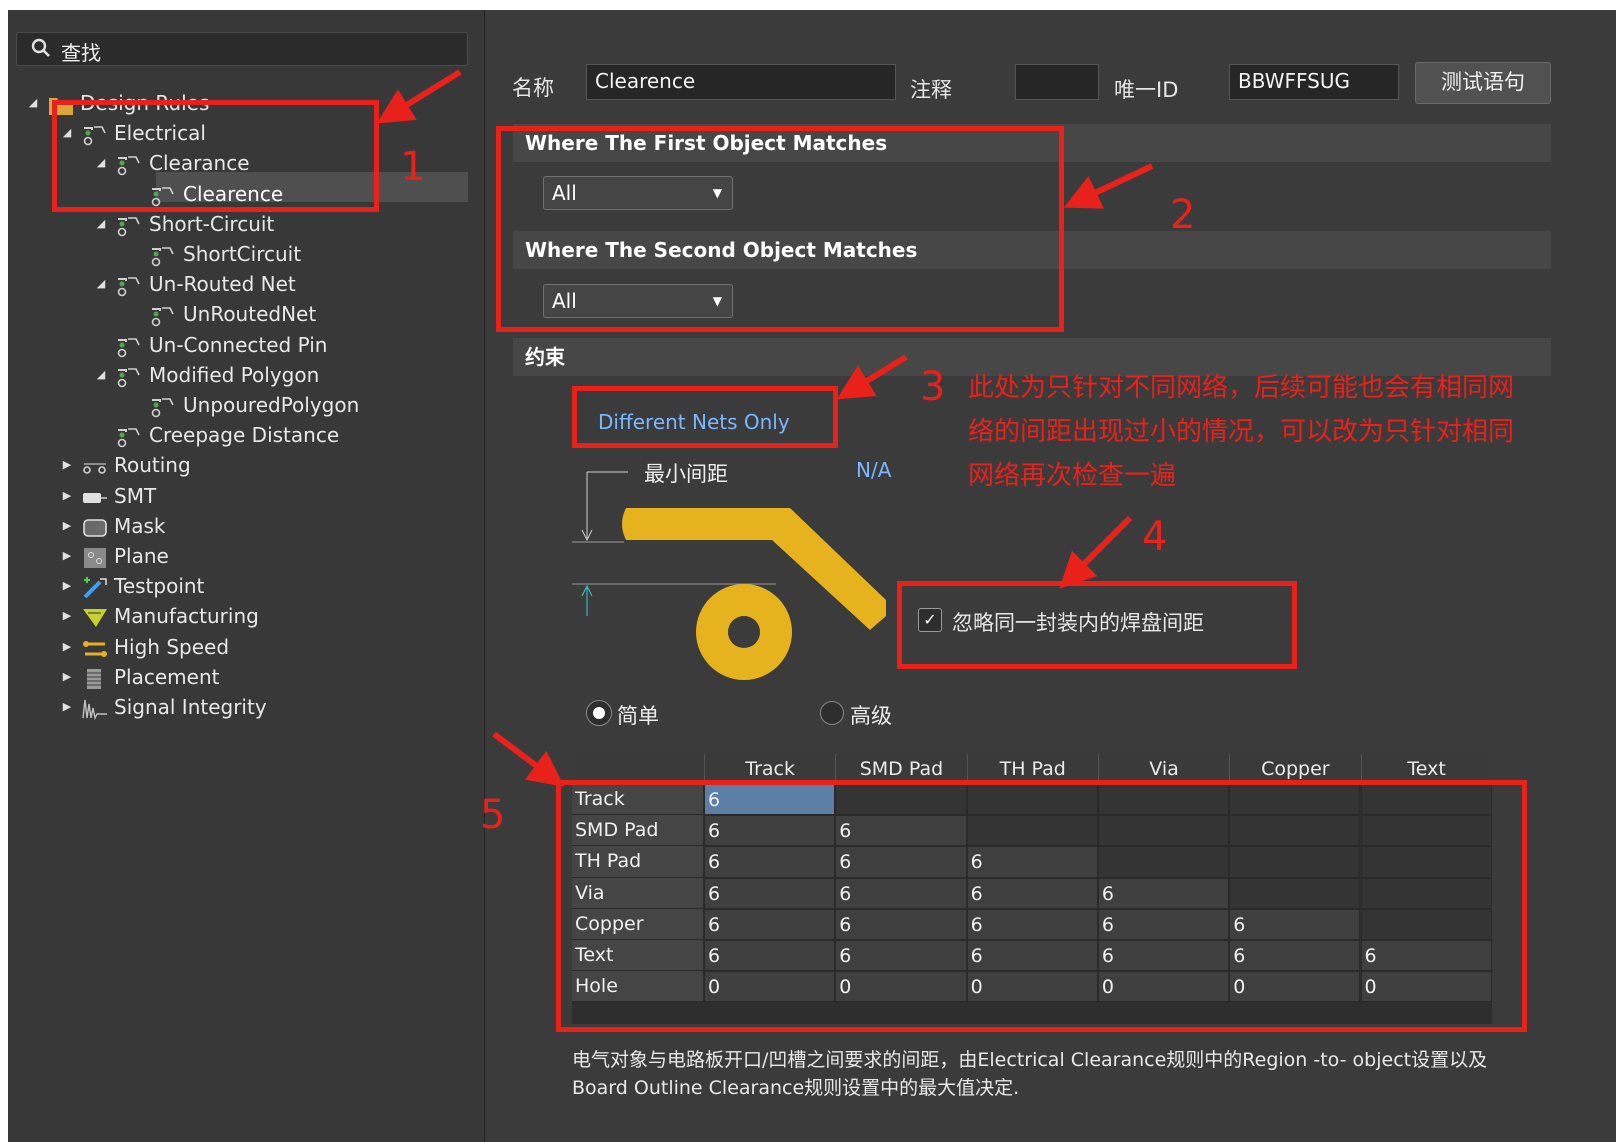 The width and height of the screenshot is (1616, 1142). I want to click on annotation-number-4: 4, so click(1155, 537).